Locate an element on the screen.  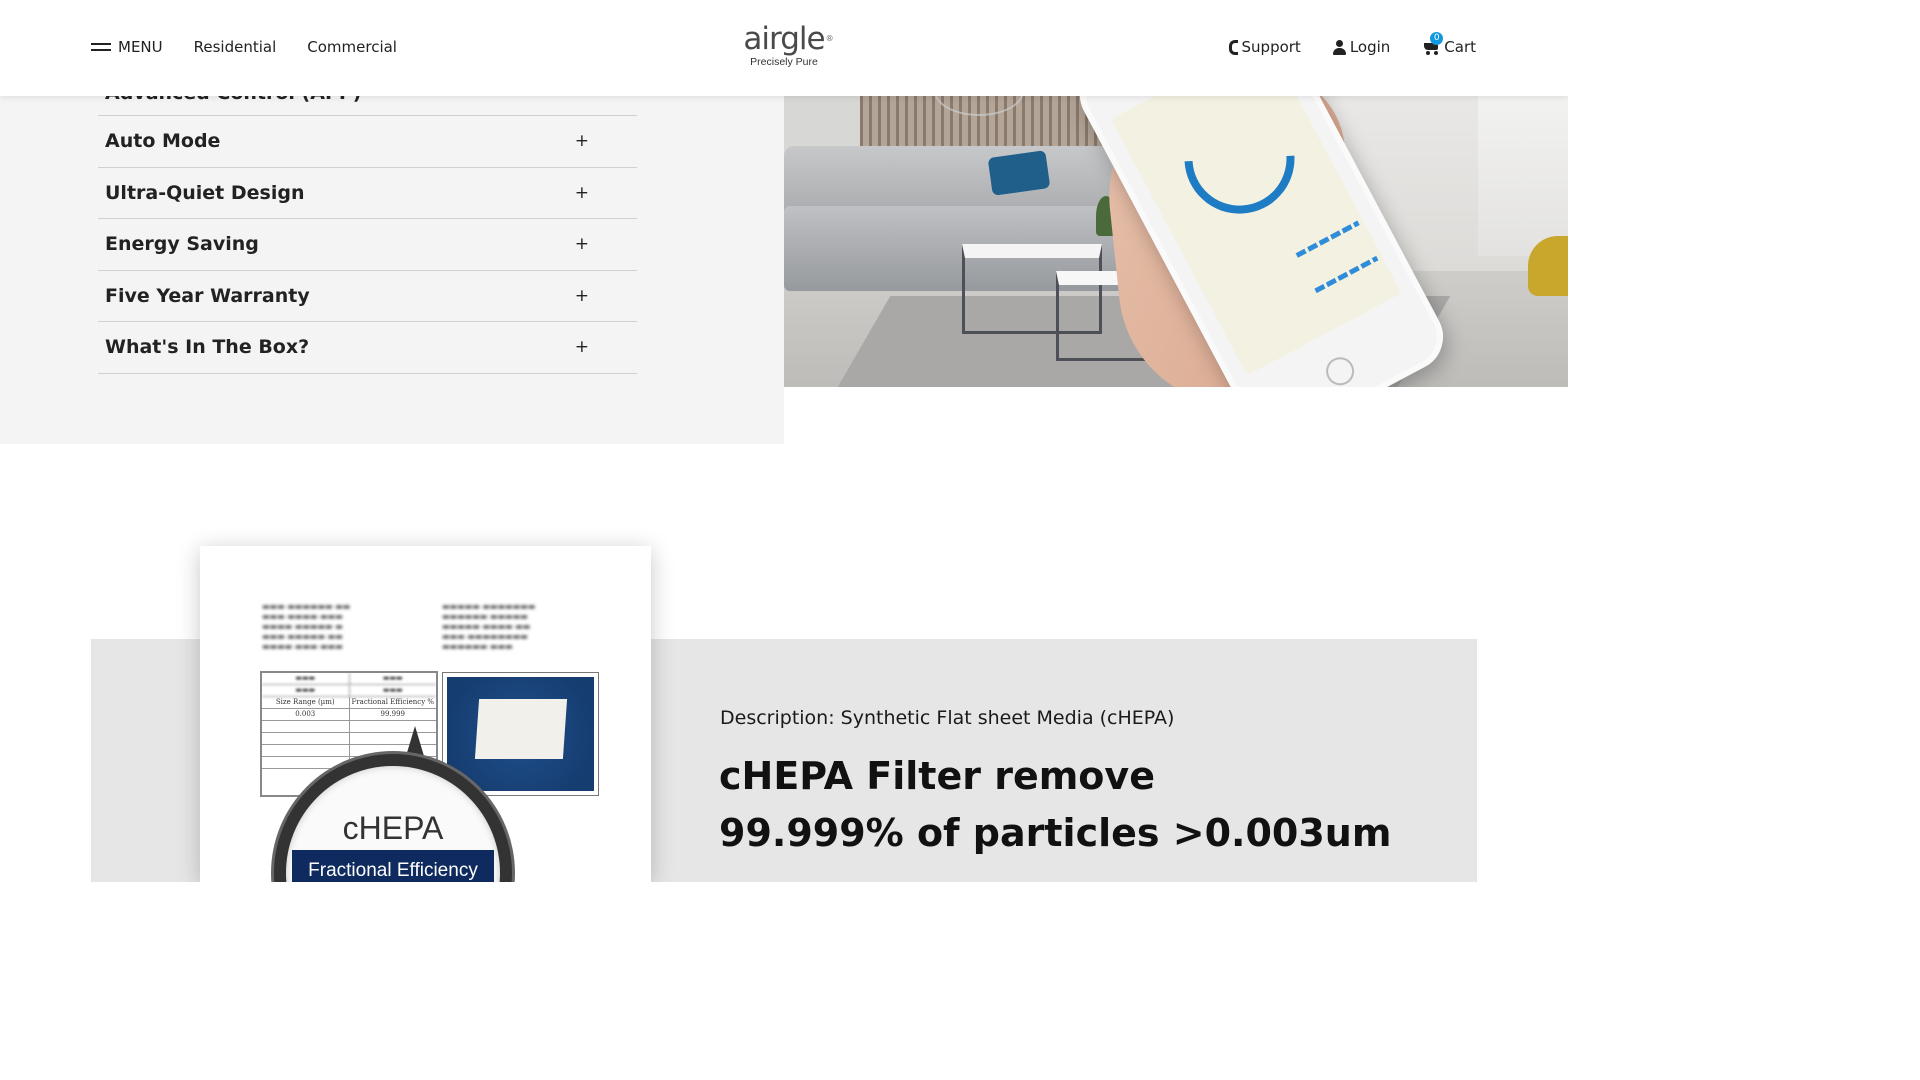
accordion-item-warranty: Five Year Warranty + is located at coordinates (367, 296).